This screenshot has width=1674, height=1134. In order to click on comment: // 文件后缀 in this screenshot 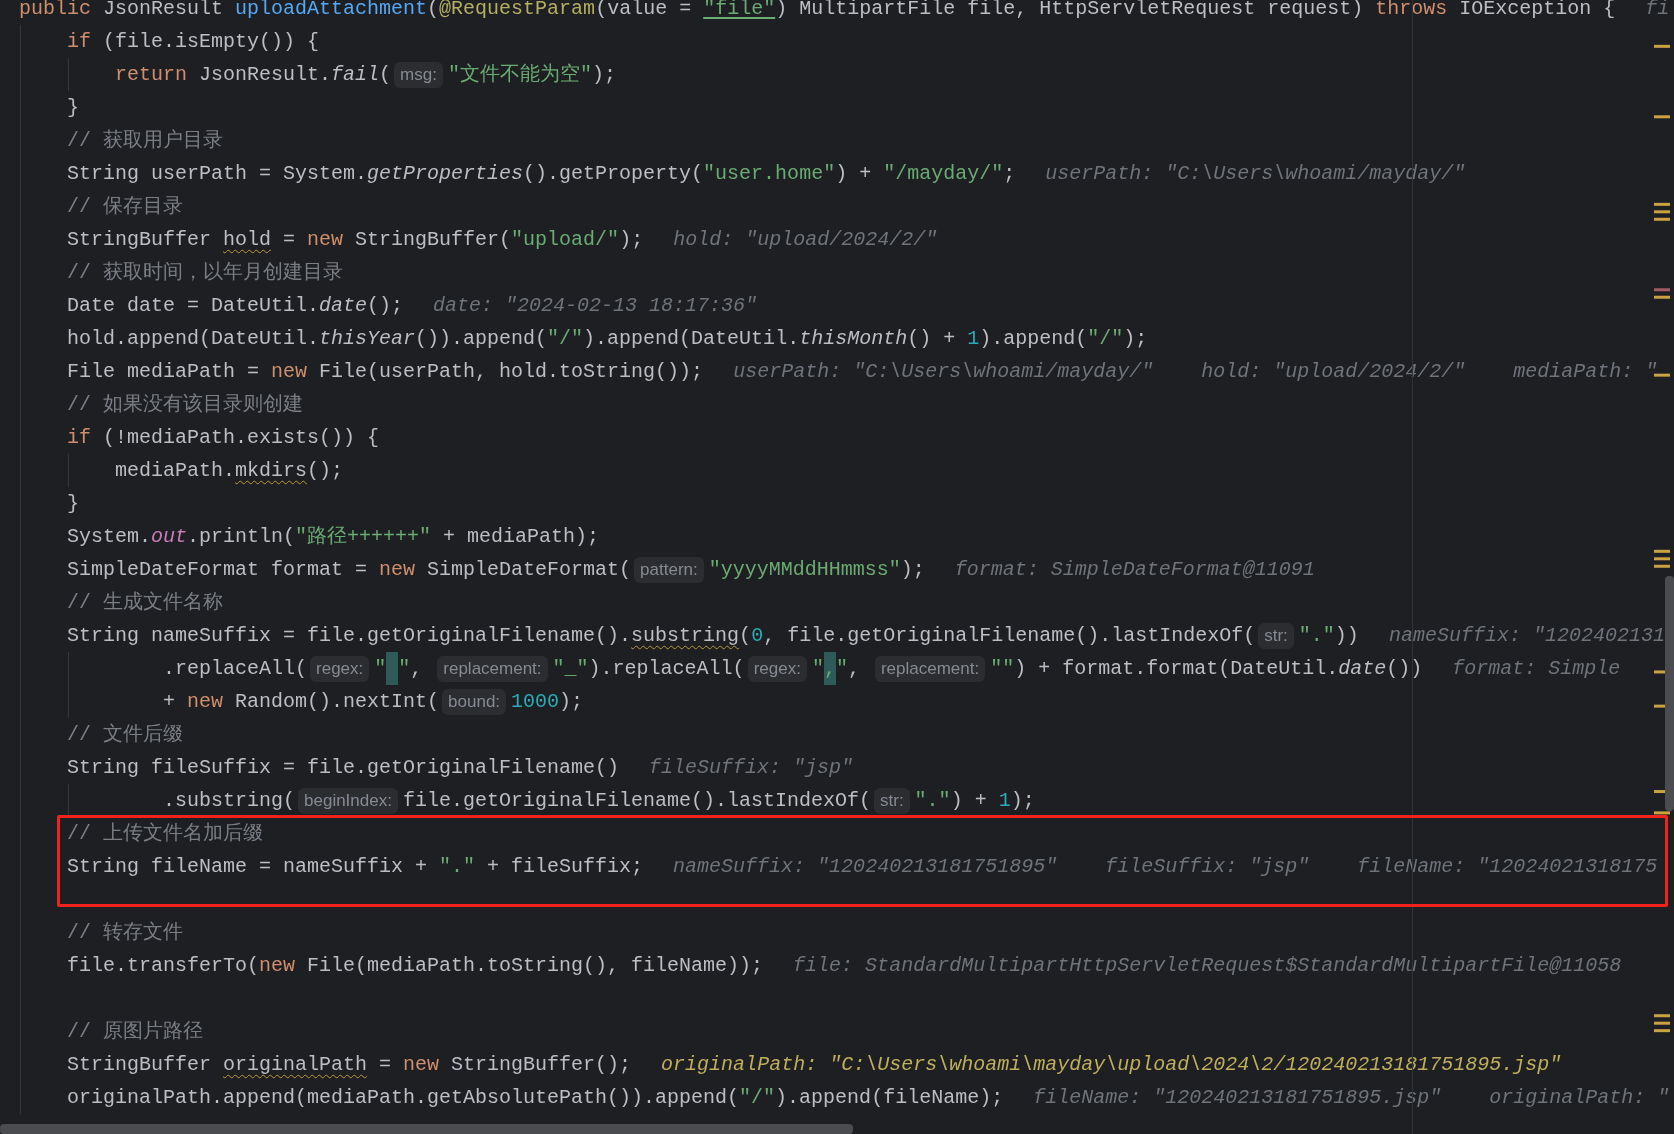, I will do `click(125, 735)`.